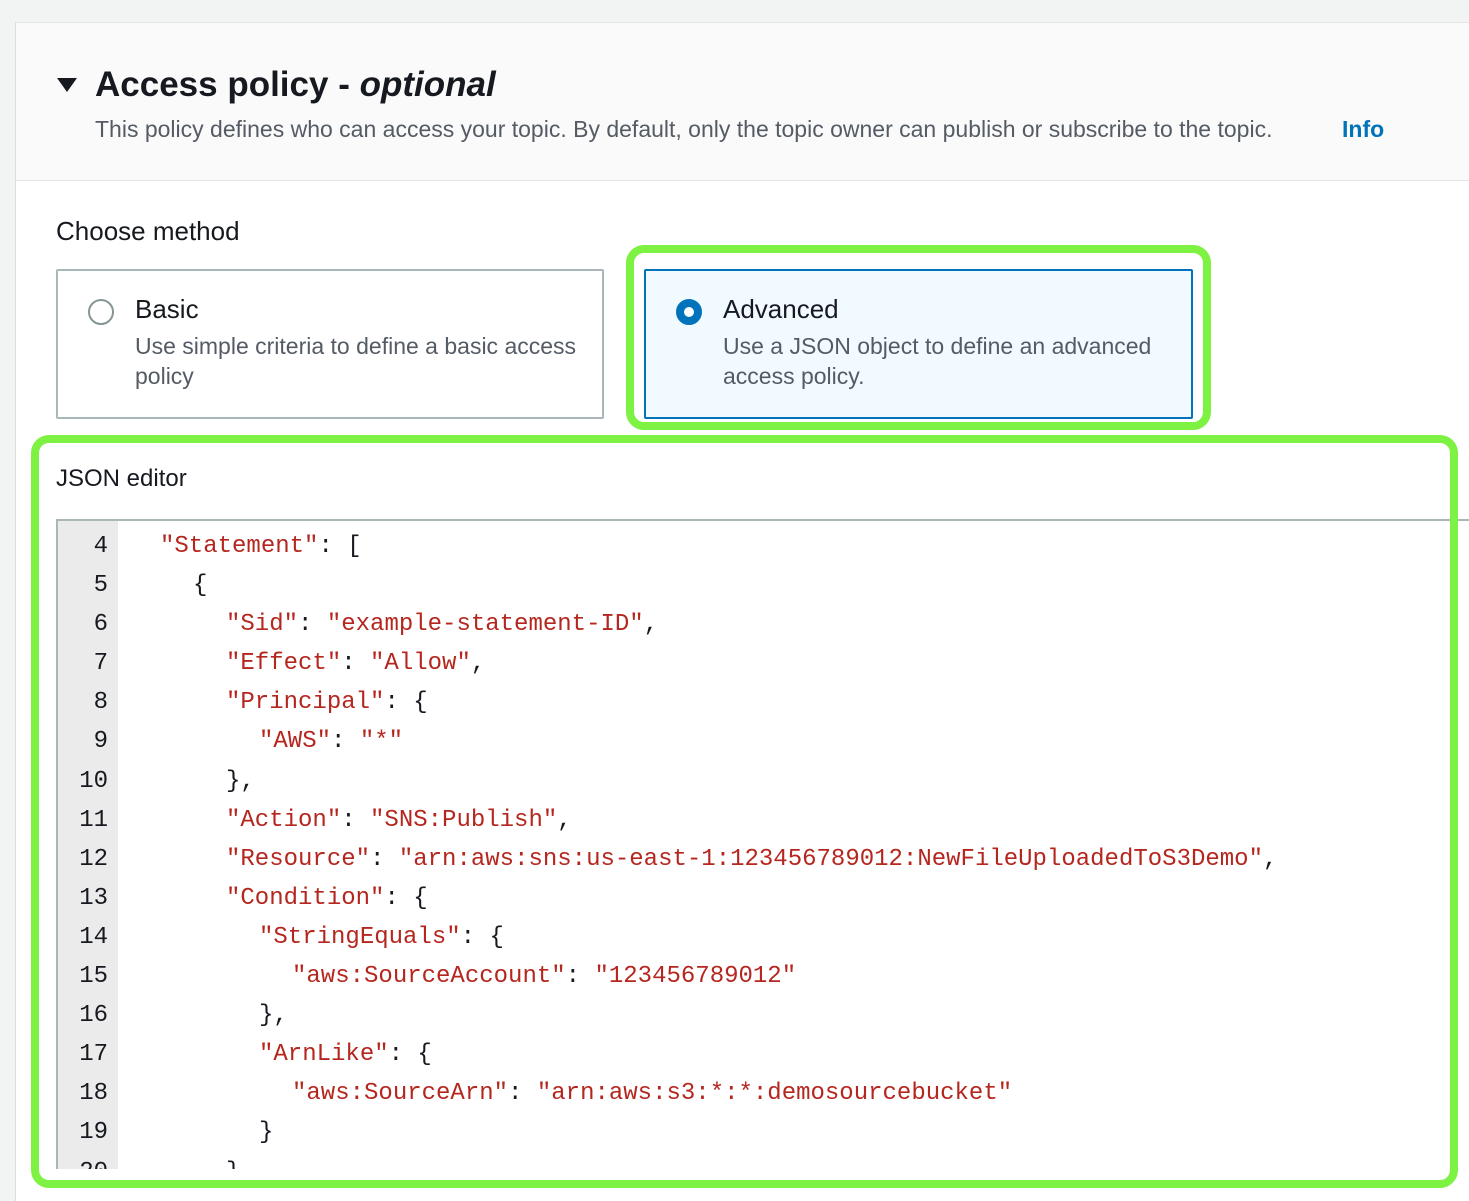 Image resolution: width=1469 pixels, height=1201 pixels. What do you see at coordinates (427, 84) in the screenshot?
I see `optional-label: optional` at bounding box center [427, 84].